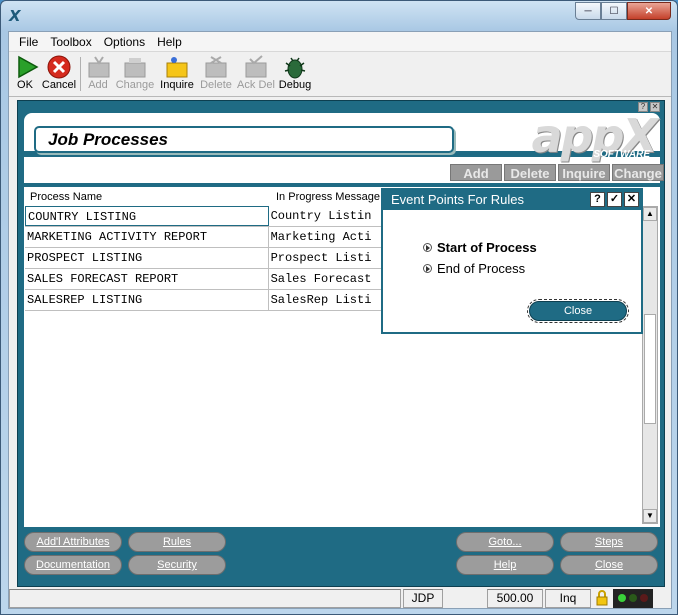 The image size is (678, 615). I want to click on column-header-in-progress-message: In Progress Message, so click(328, 197).